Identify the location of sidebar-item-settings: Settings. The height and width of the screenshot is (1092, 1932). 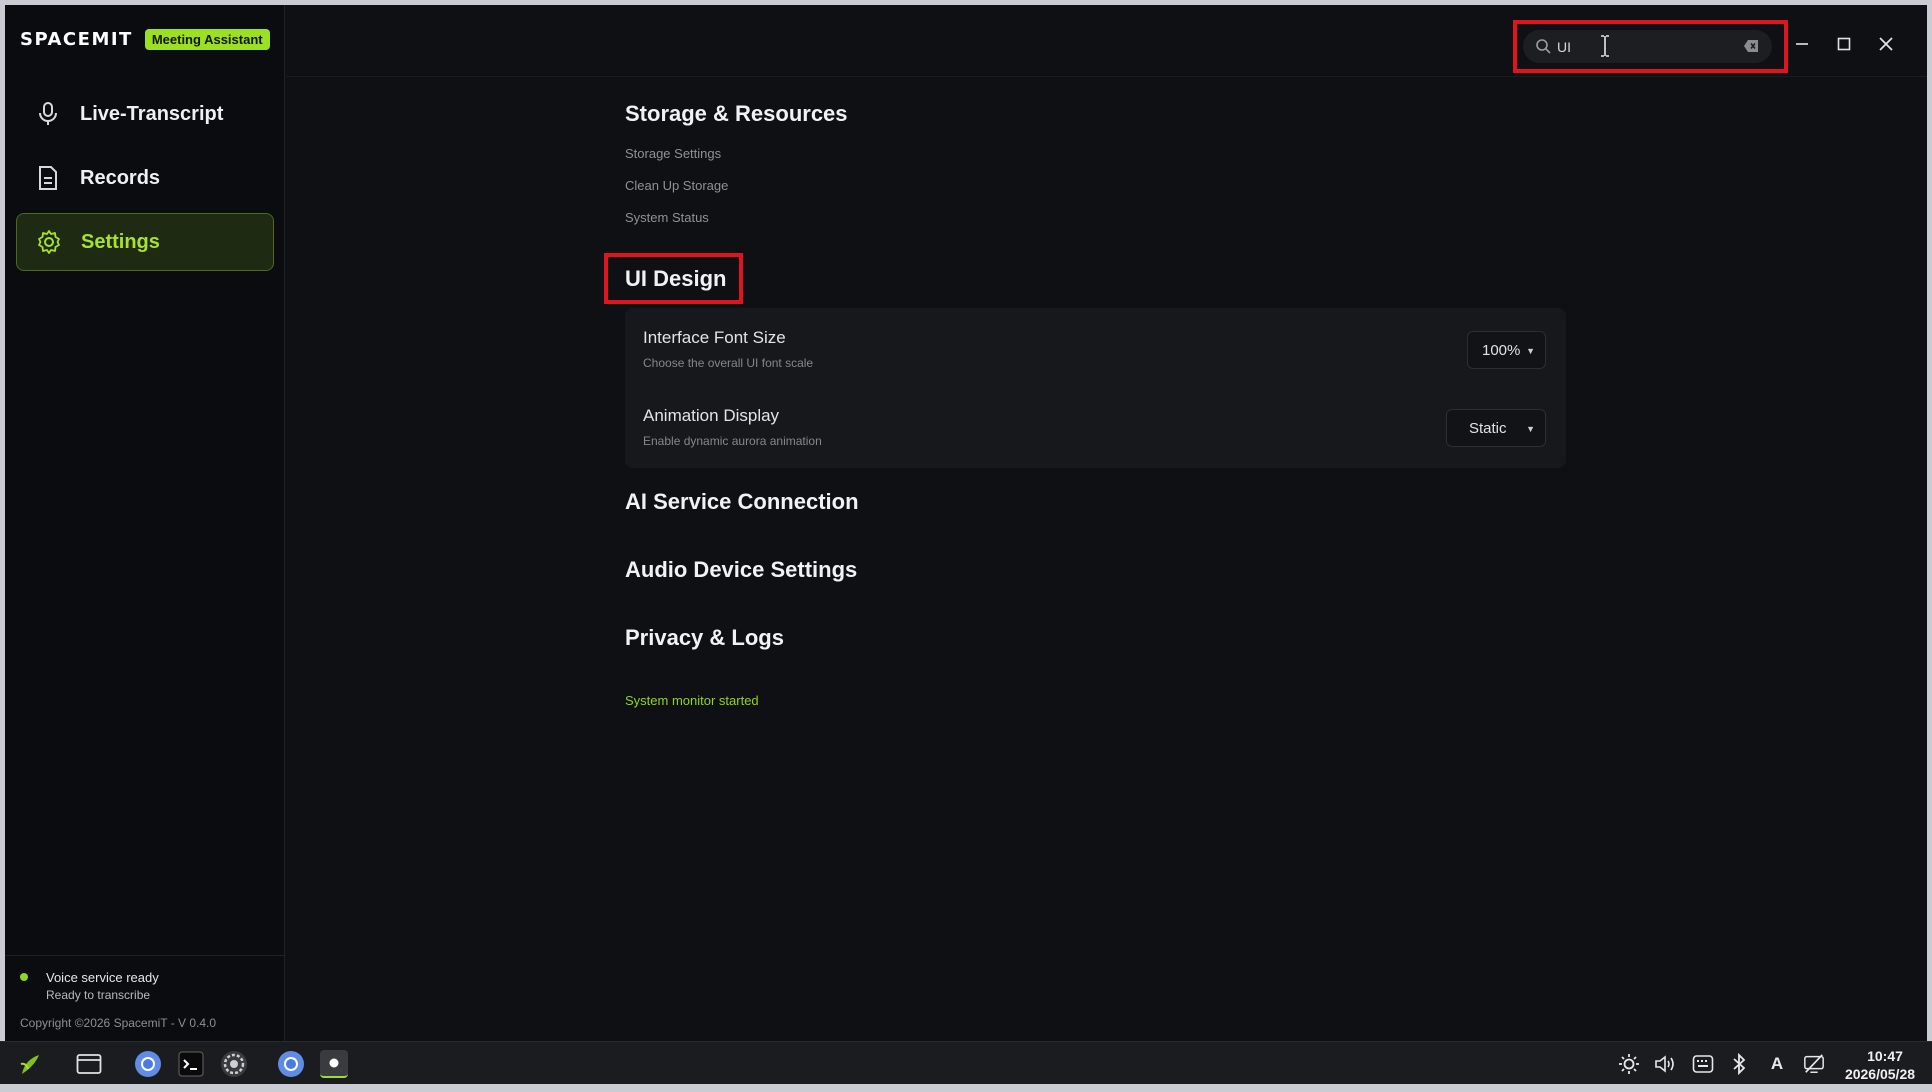
(145, 242).